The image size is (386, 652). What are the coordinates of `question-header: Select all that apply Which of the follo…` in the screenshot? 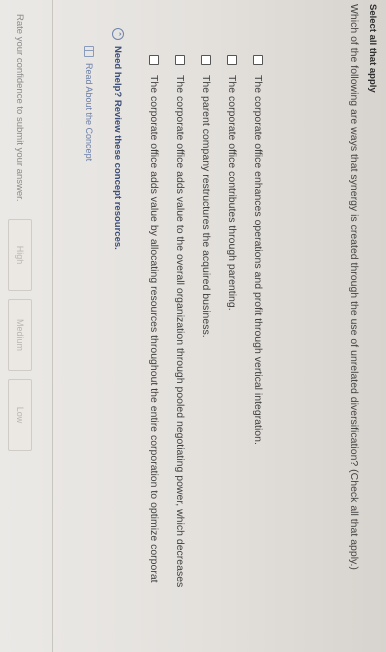 It's located at (362, 324).